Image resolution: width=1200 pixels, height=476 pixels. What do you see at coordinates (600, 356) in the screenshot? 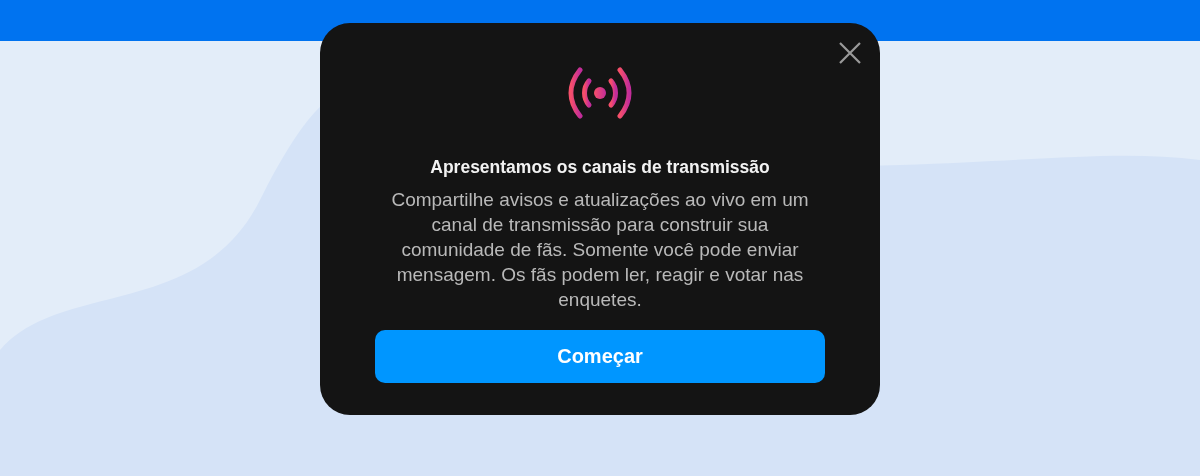
I see `start-button: Começar` at bounding box center [600, 356].